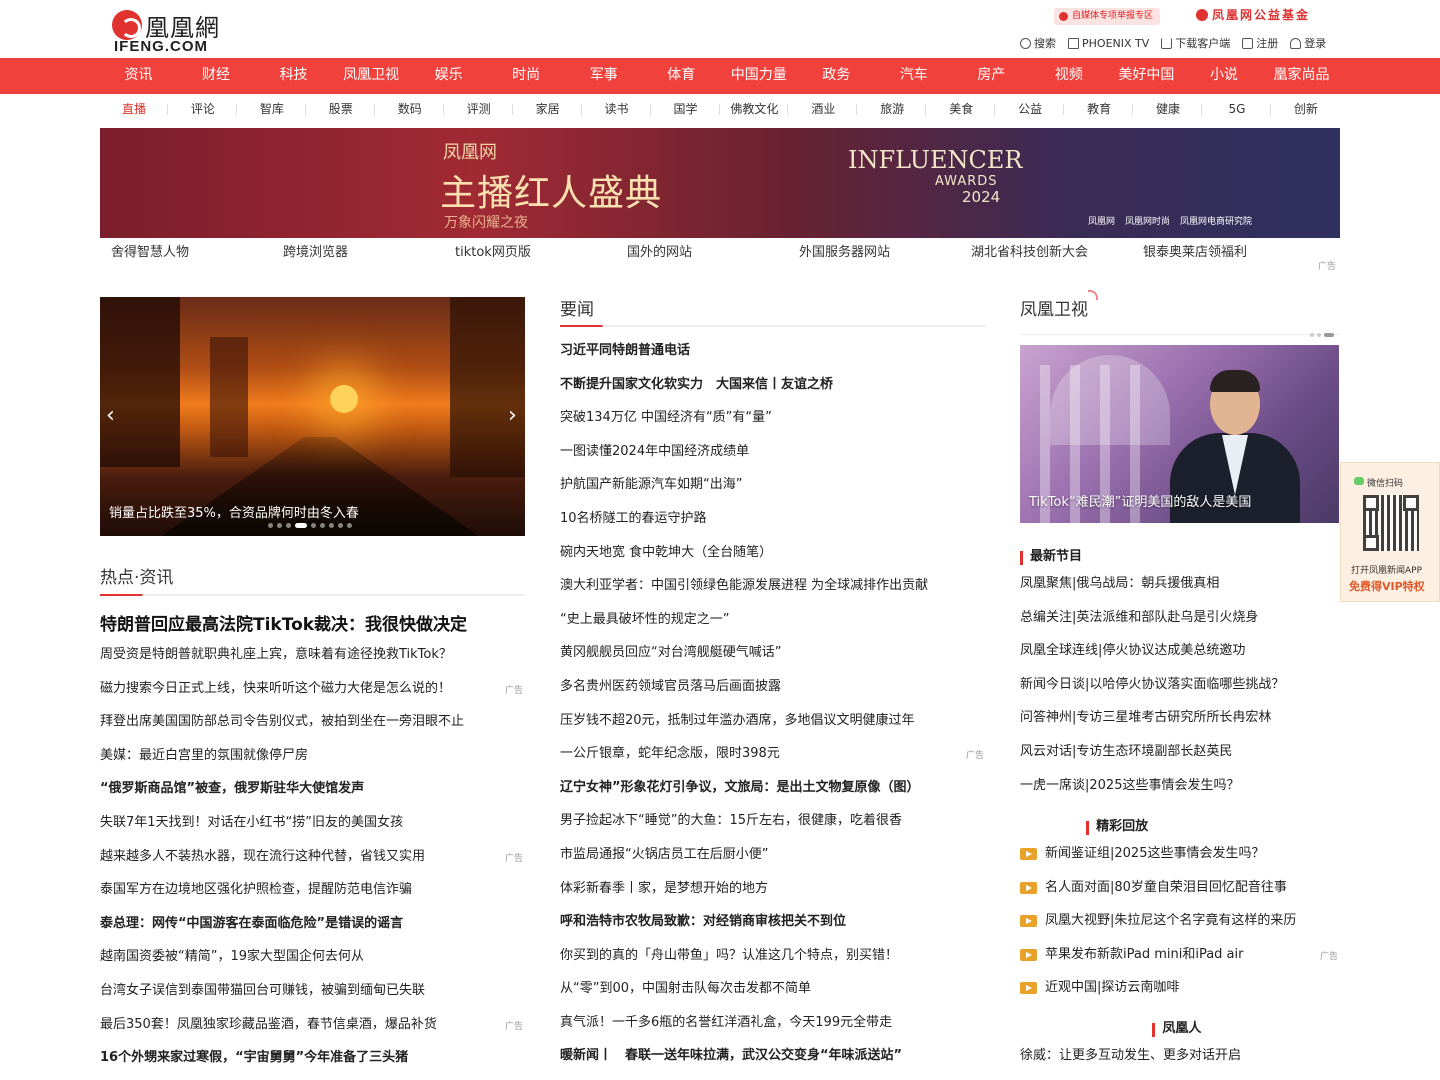 The image size is (1440, 1080). What do you see at coordinates (1218, 253) in the screenshot?
I see `ad-link: 银泰奥莱店领福利` at bounding box center [1218, 253].